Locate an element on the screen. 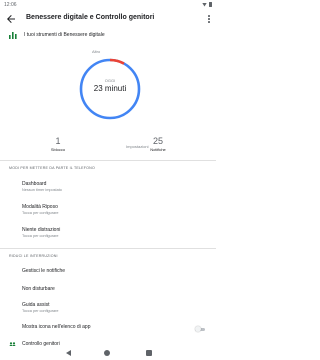  app-bar: Benessere digitale e Controllo genitori is located at coordinates (108, 19).